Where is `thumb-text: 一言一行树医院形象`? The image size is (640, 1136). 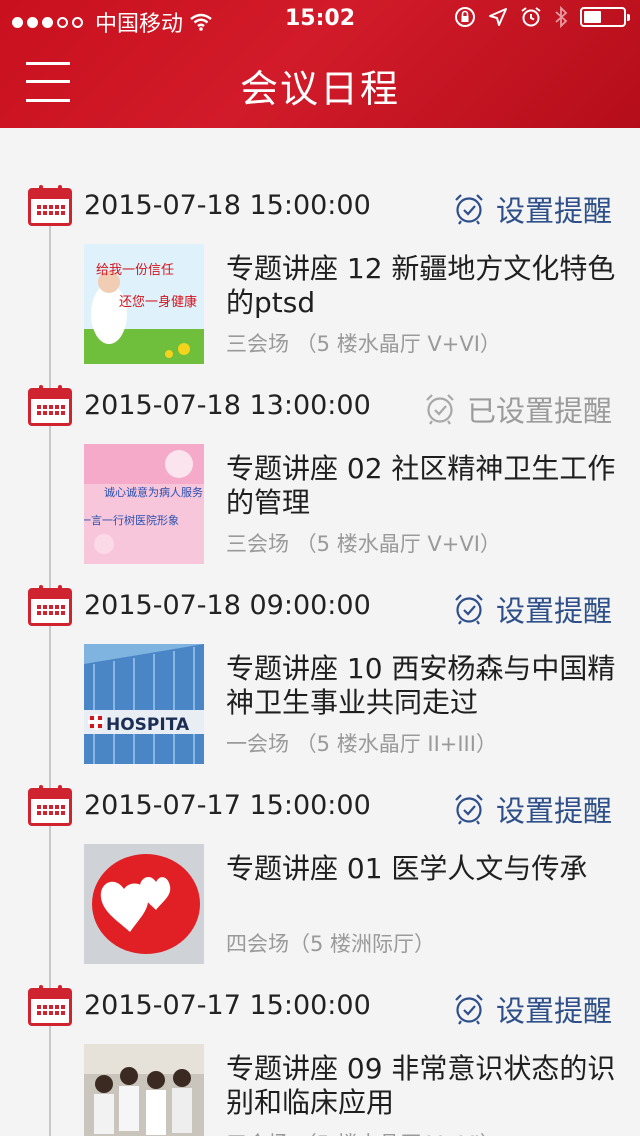
thumb-text: 一言一行树医院形象 is located at coordinates (131, 520).